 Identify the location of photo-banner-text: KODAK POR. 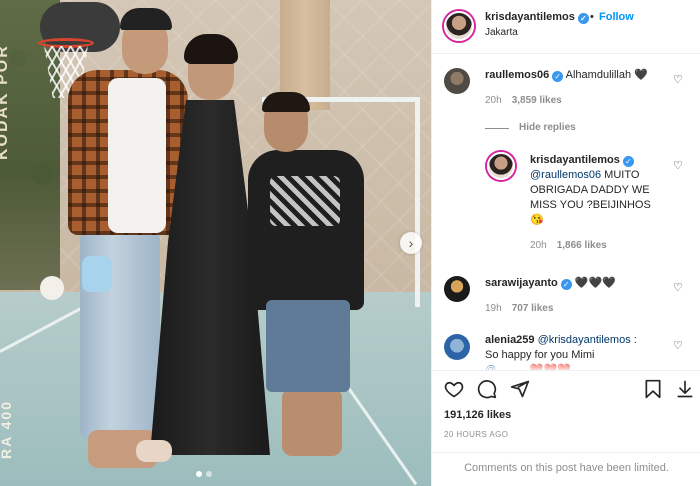
(5, 102).